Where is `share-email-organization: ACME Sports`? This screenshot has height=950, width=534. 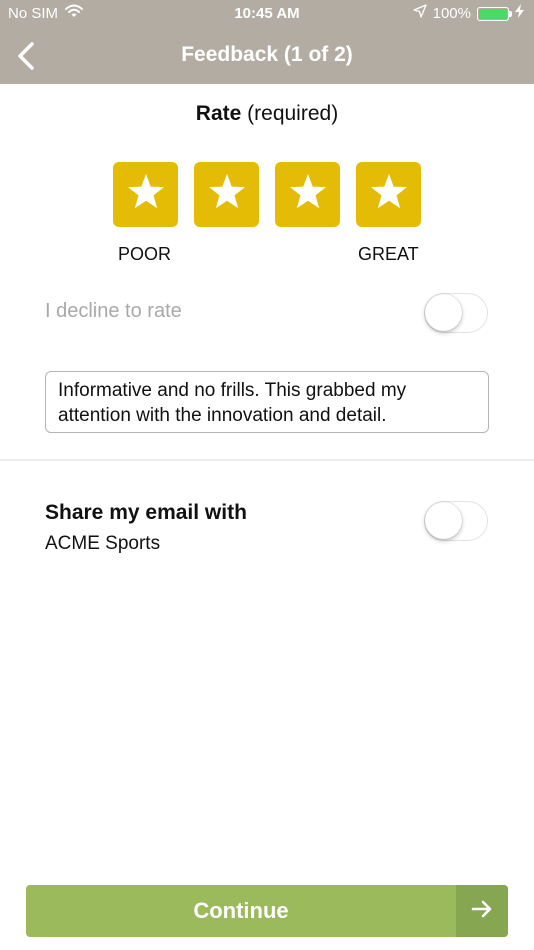 share-email-organization: ACME Sports is located at coordinates (103, 543).